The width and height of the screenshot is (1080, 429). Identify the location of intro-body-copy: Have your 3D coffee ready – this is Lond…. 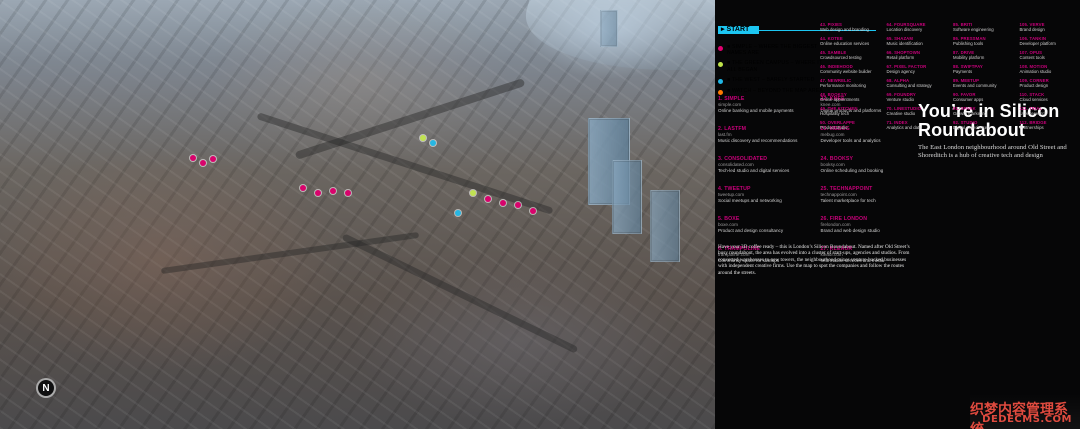
(814, 260).